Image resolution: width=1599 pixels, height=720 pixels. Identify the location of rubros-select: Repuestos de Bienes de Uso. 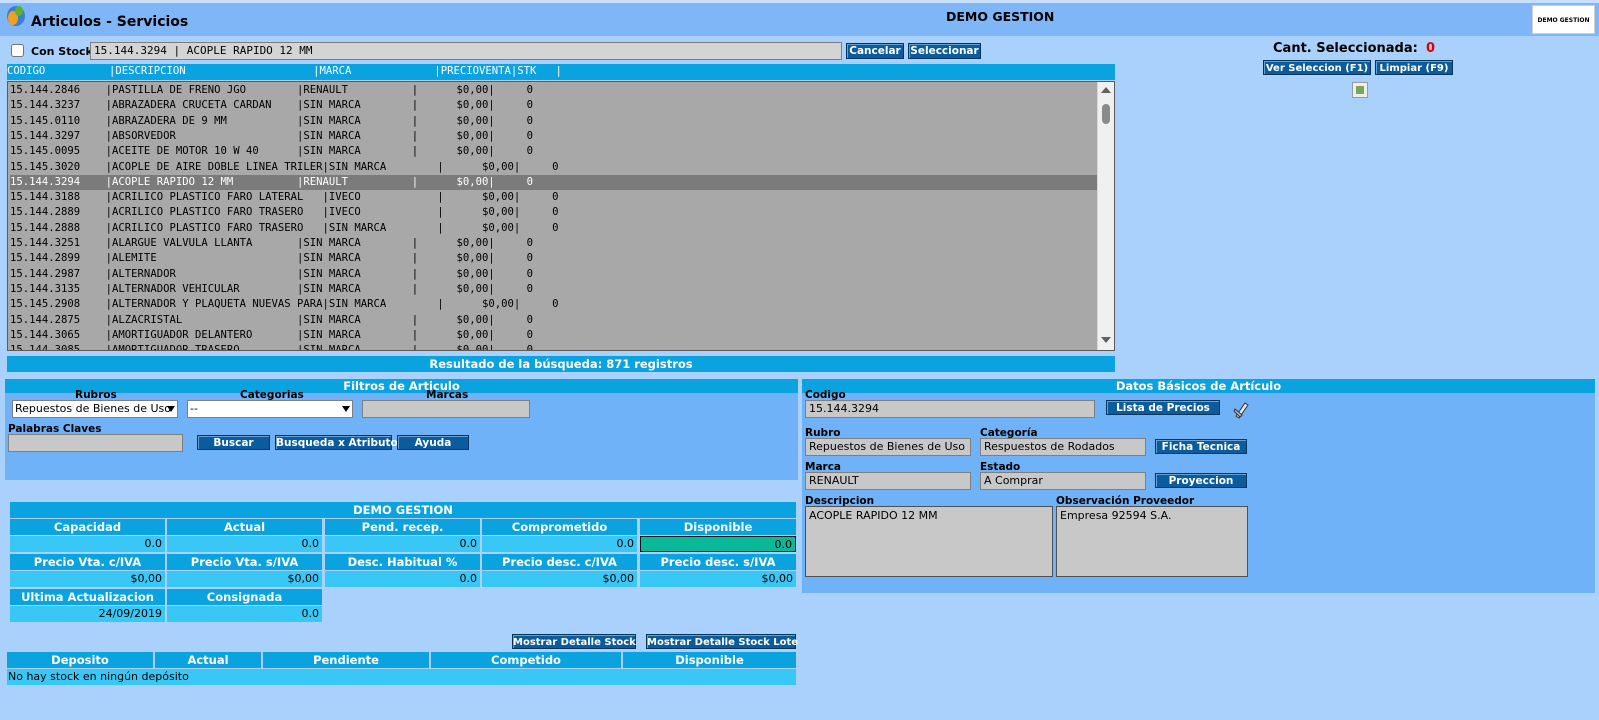
(95, 409).